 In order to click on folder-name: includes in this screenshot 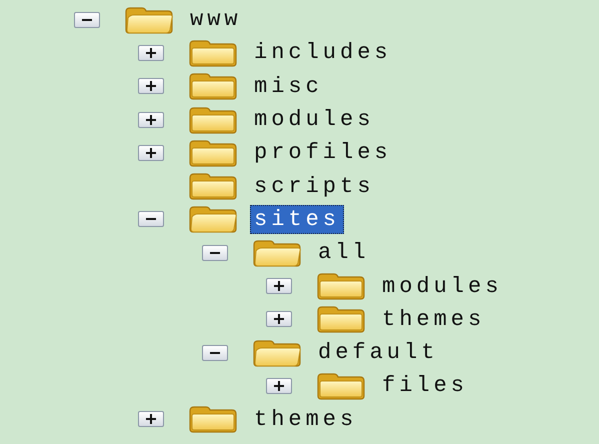, I will do `click(323, 53)`.